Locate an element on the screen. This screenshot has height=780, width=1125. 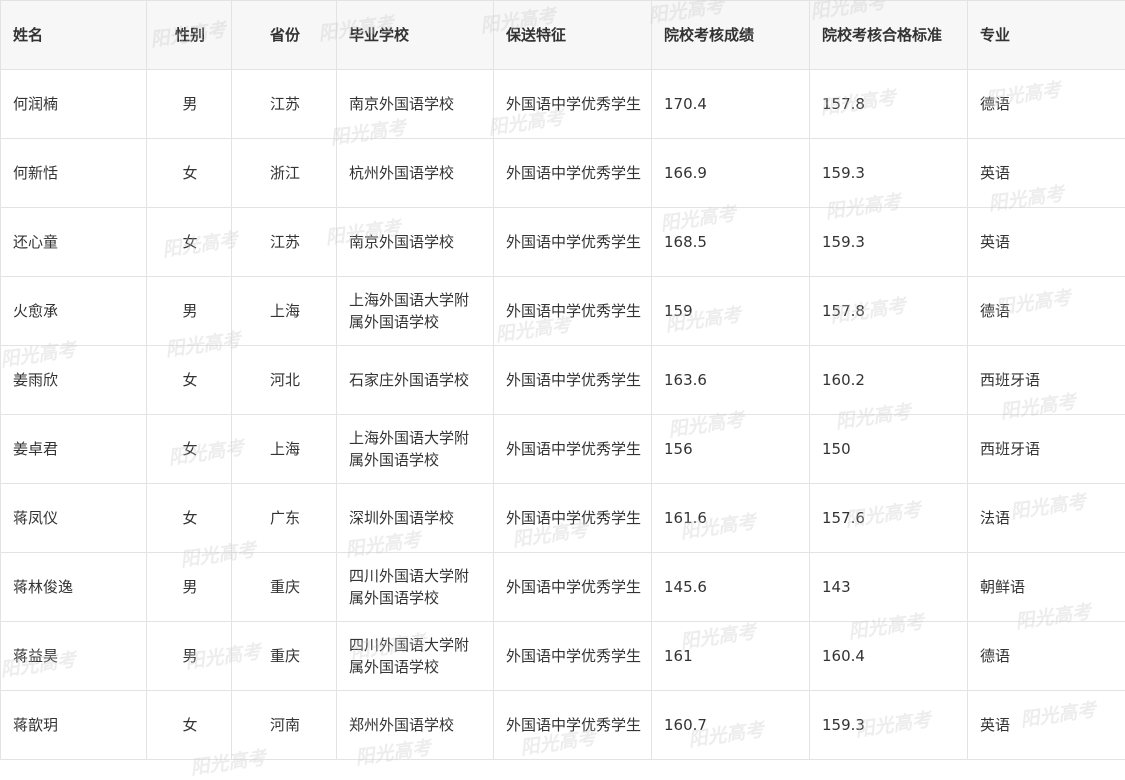
table-row: 蒋歆玥女河南郑州外国语学校外国语中学优秀学生160.7159.3英语 is located at coordinates (563, 725).